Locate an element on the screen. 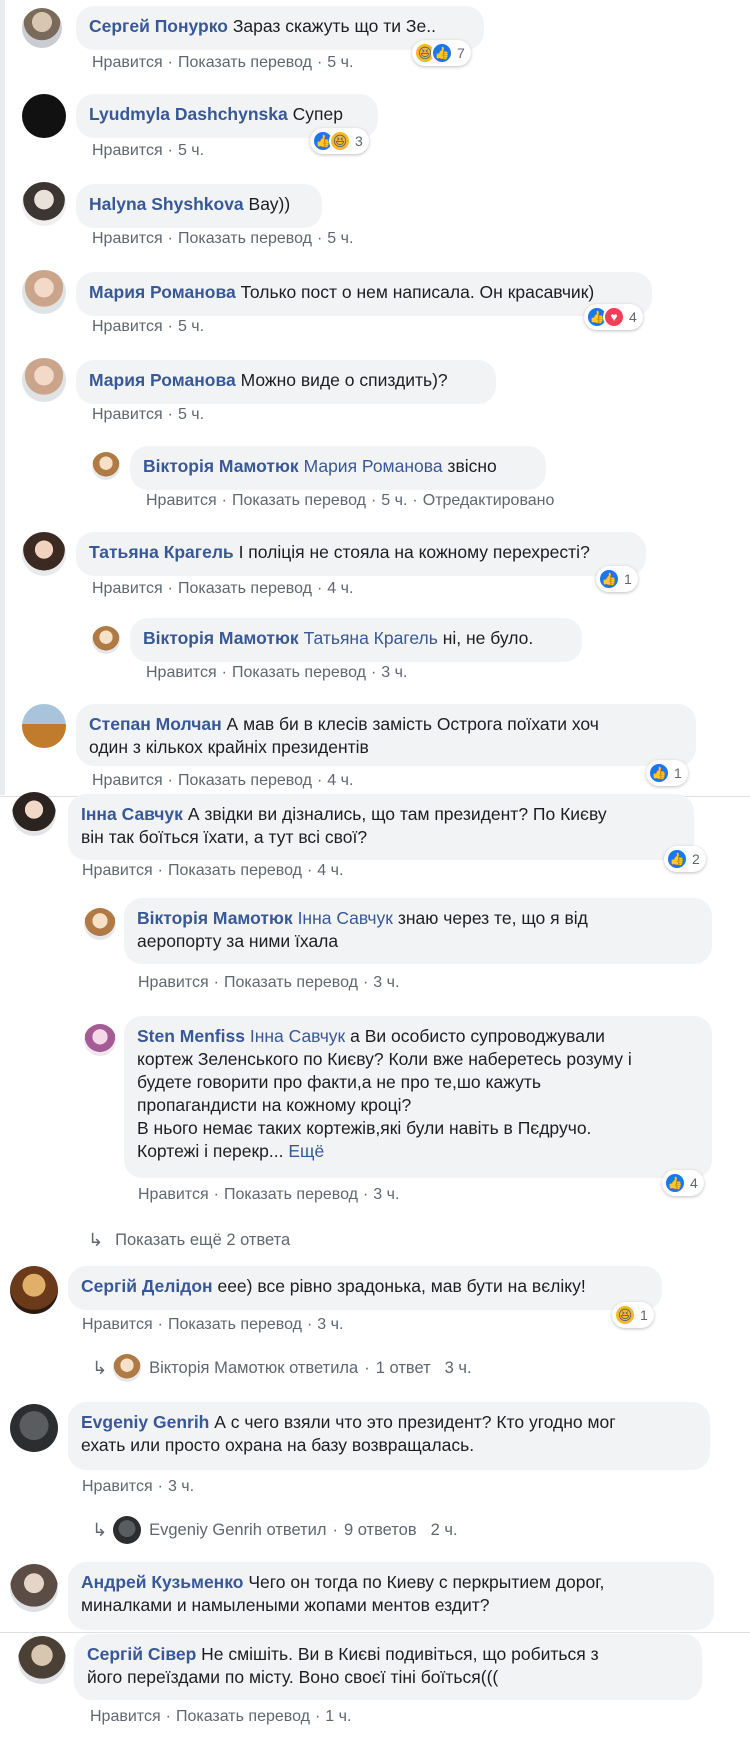 This screenshot has height=1740, width=750. reaction-summary: 👍 4 is located at coordinates (683, 1183).